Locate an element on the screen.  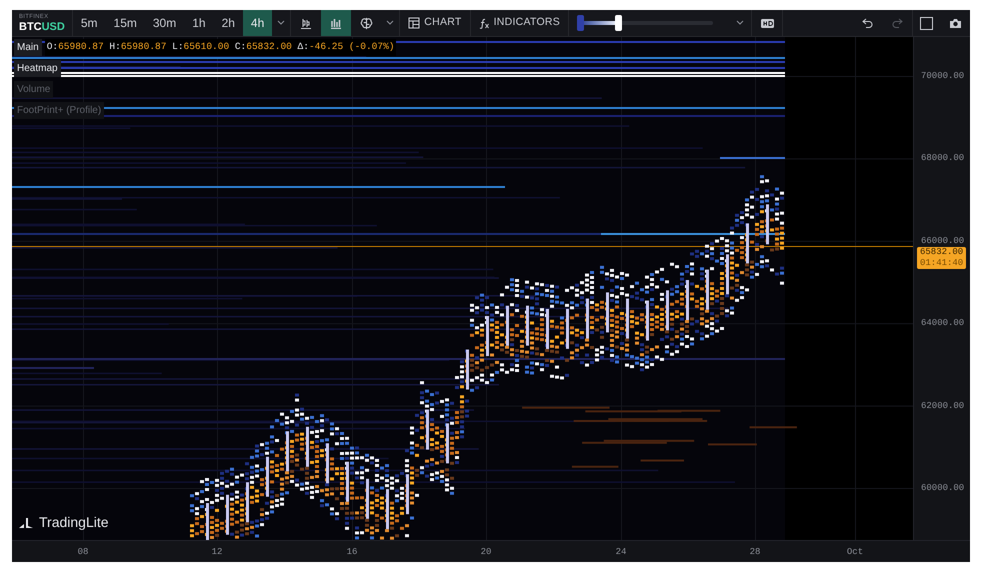
hd-icon is located at coordinates (767, 23).